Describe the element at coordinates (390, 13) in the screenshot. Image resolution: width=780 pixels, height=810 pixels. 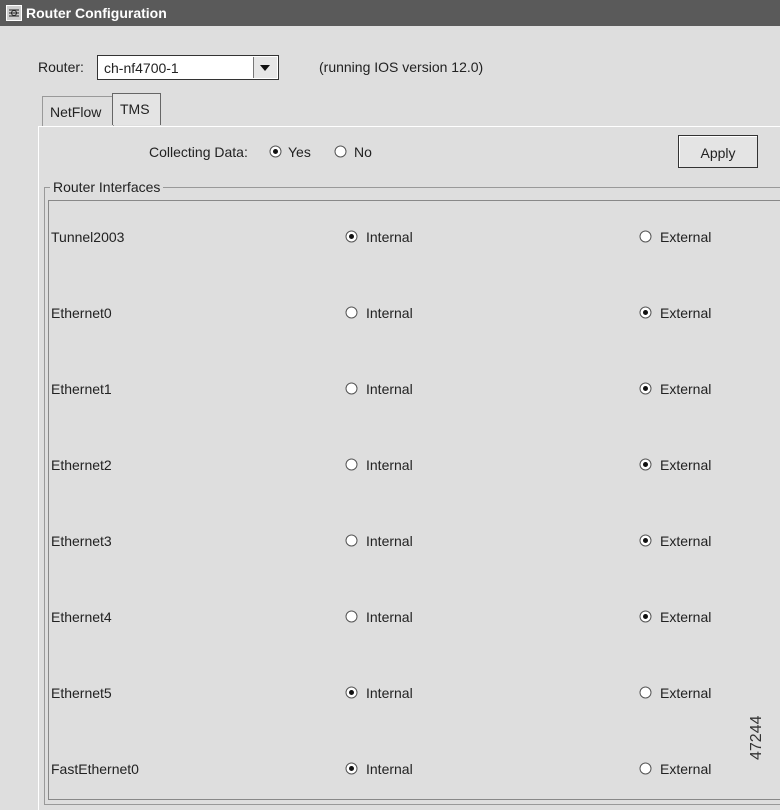
I see `title-bar: Router Configuration` at that location.